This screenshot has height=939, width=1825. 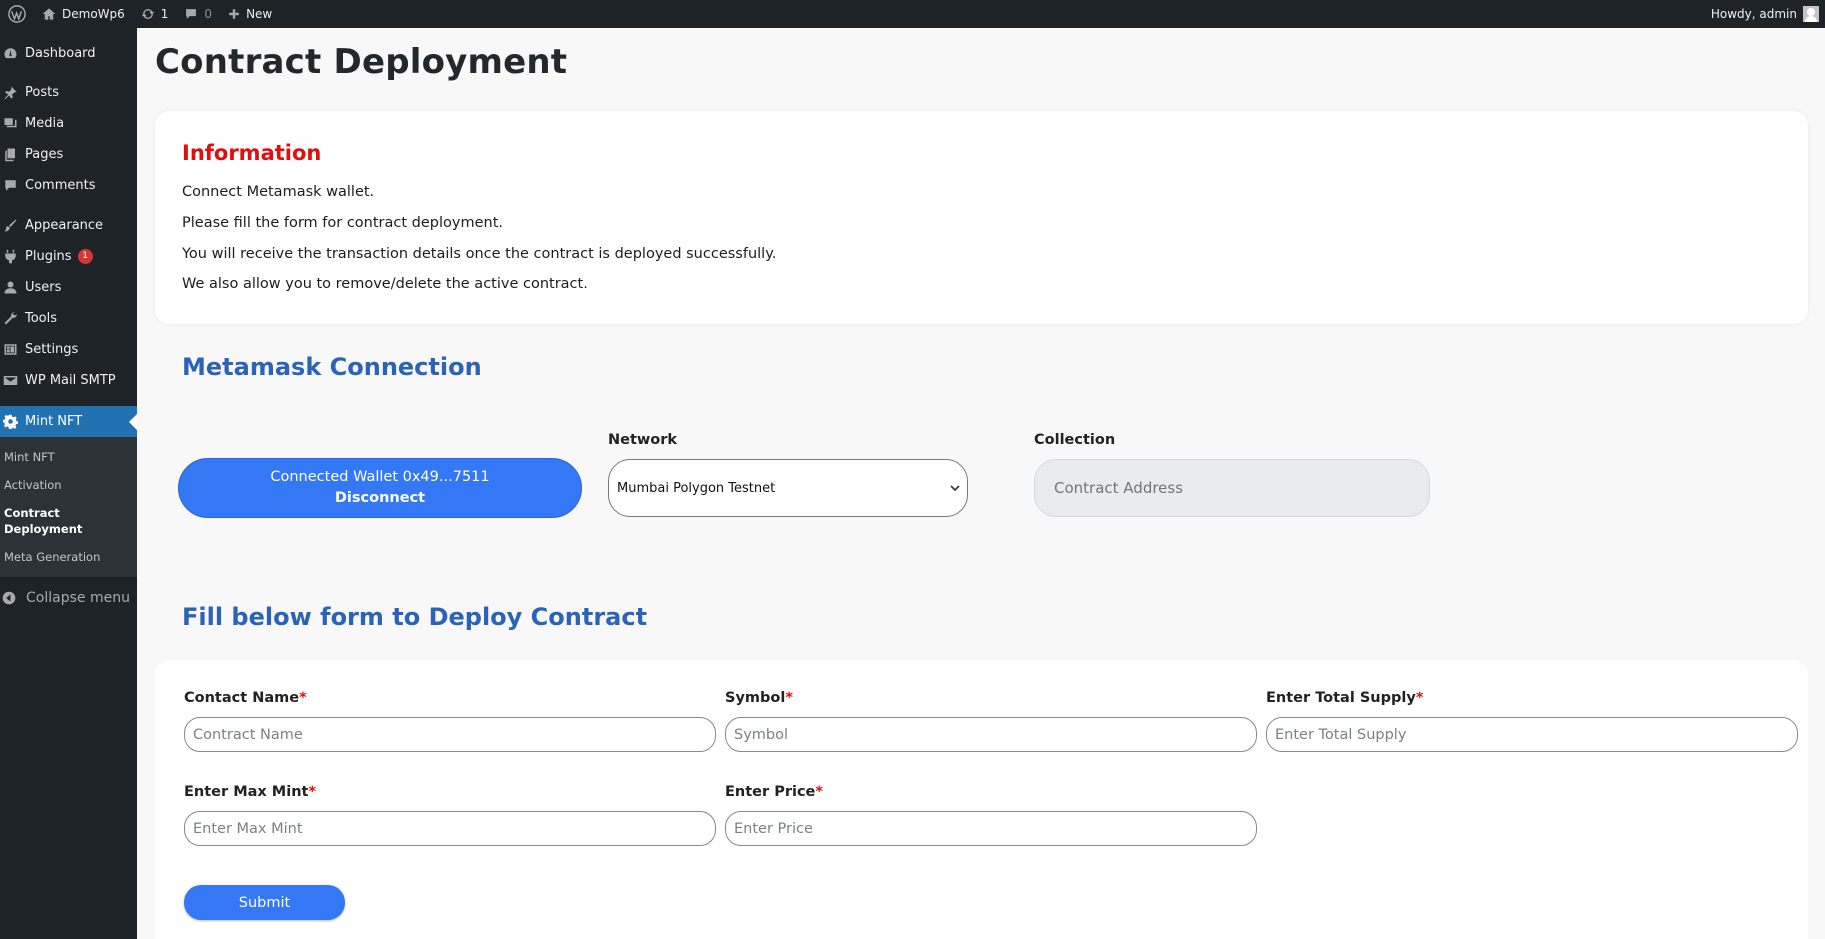 I want to click on info-line: Connect Metamask wallet., so click(x=278, y=192).